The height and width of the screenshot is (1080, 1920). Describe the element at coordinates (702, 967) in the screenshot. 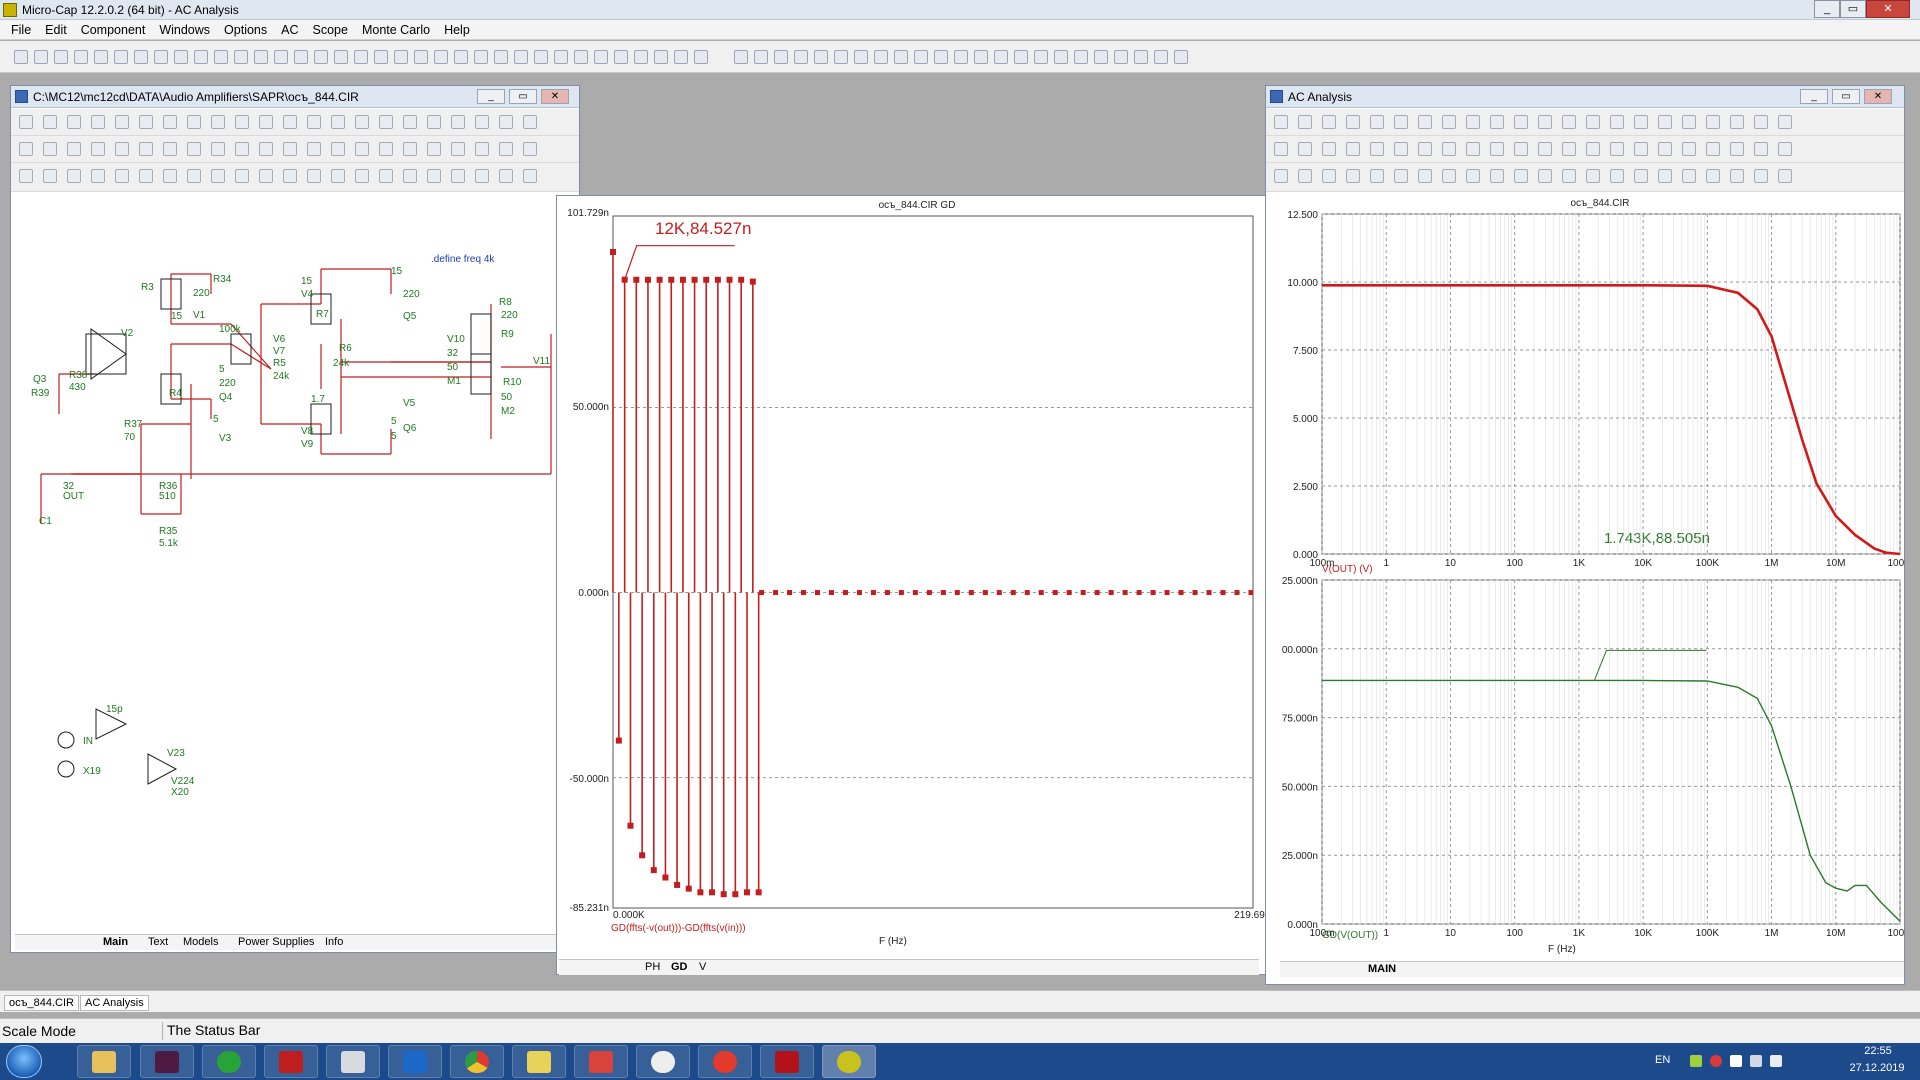

I see `tab-v: V` at that location.